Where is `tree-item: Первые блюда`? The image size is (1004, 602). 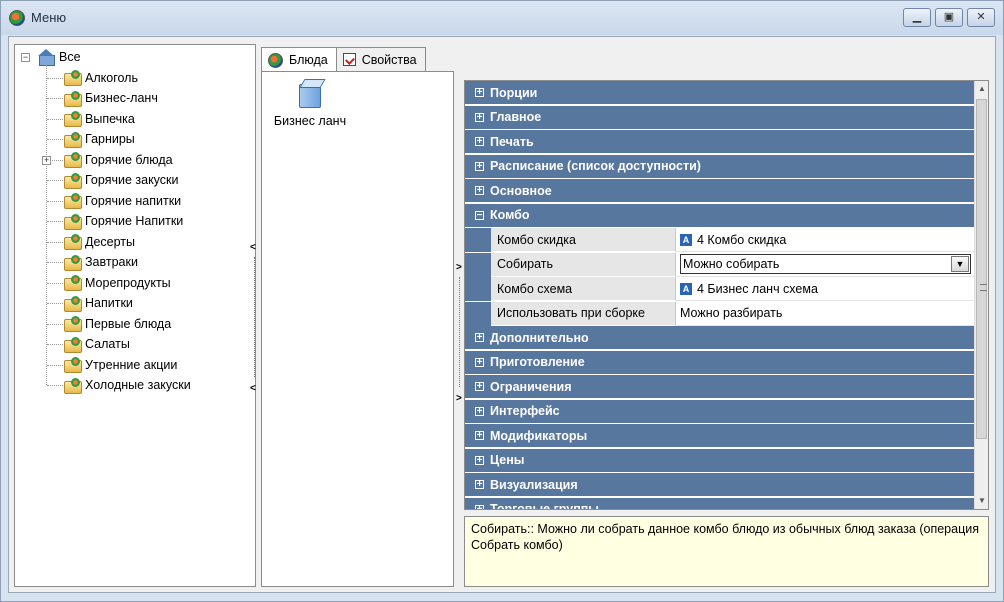
tree-item: Первые блюда is located at coordinates (117, 324).